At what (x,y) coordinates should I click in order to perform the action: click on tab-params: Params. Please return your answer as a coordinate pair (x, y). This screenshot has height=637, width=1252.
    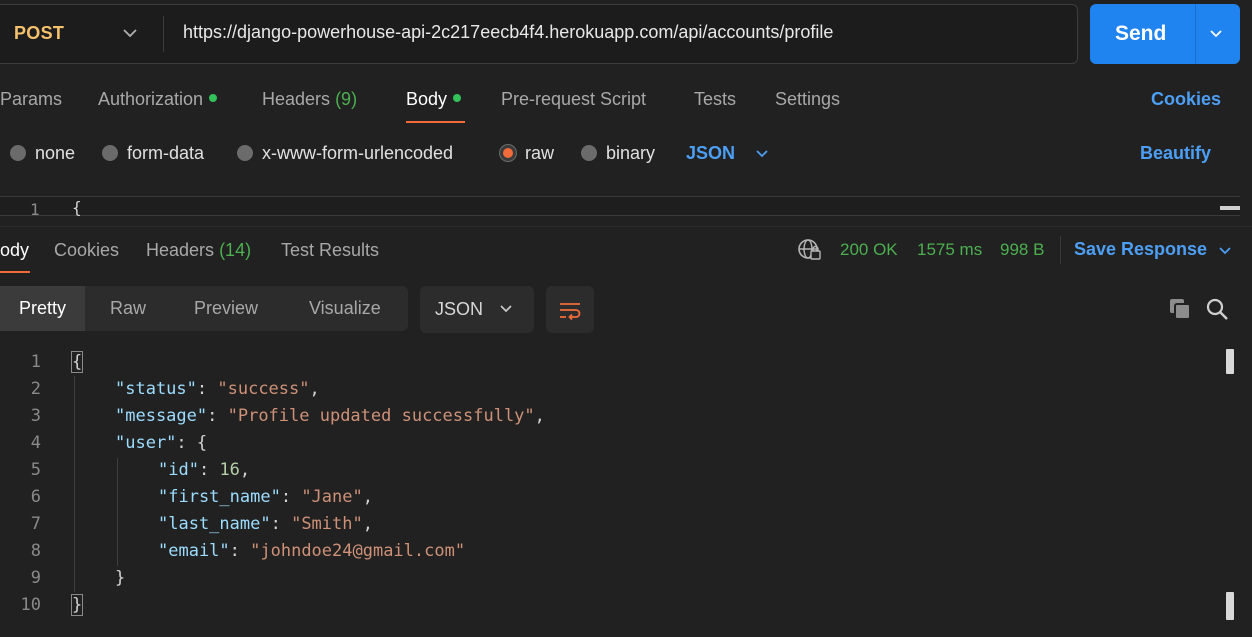
    Looking at the image, I should click on (31, 99).